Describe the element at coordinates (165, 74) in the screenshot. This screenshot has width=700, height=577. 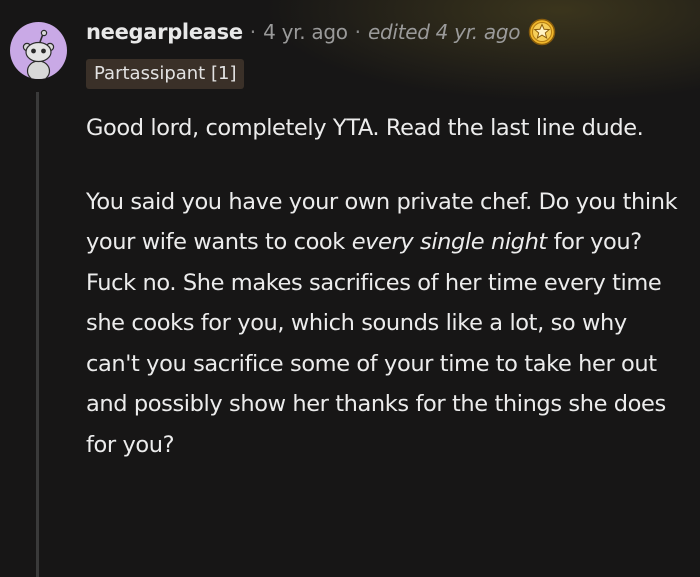
I see `user-flair: Partassipant [1]` at that location.